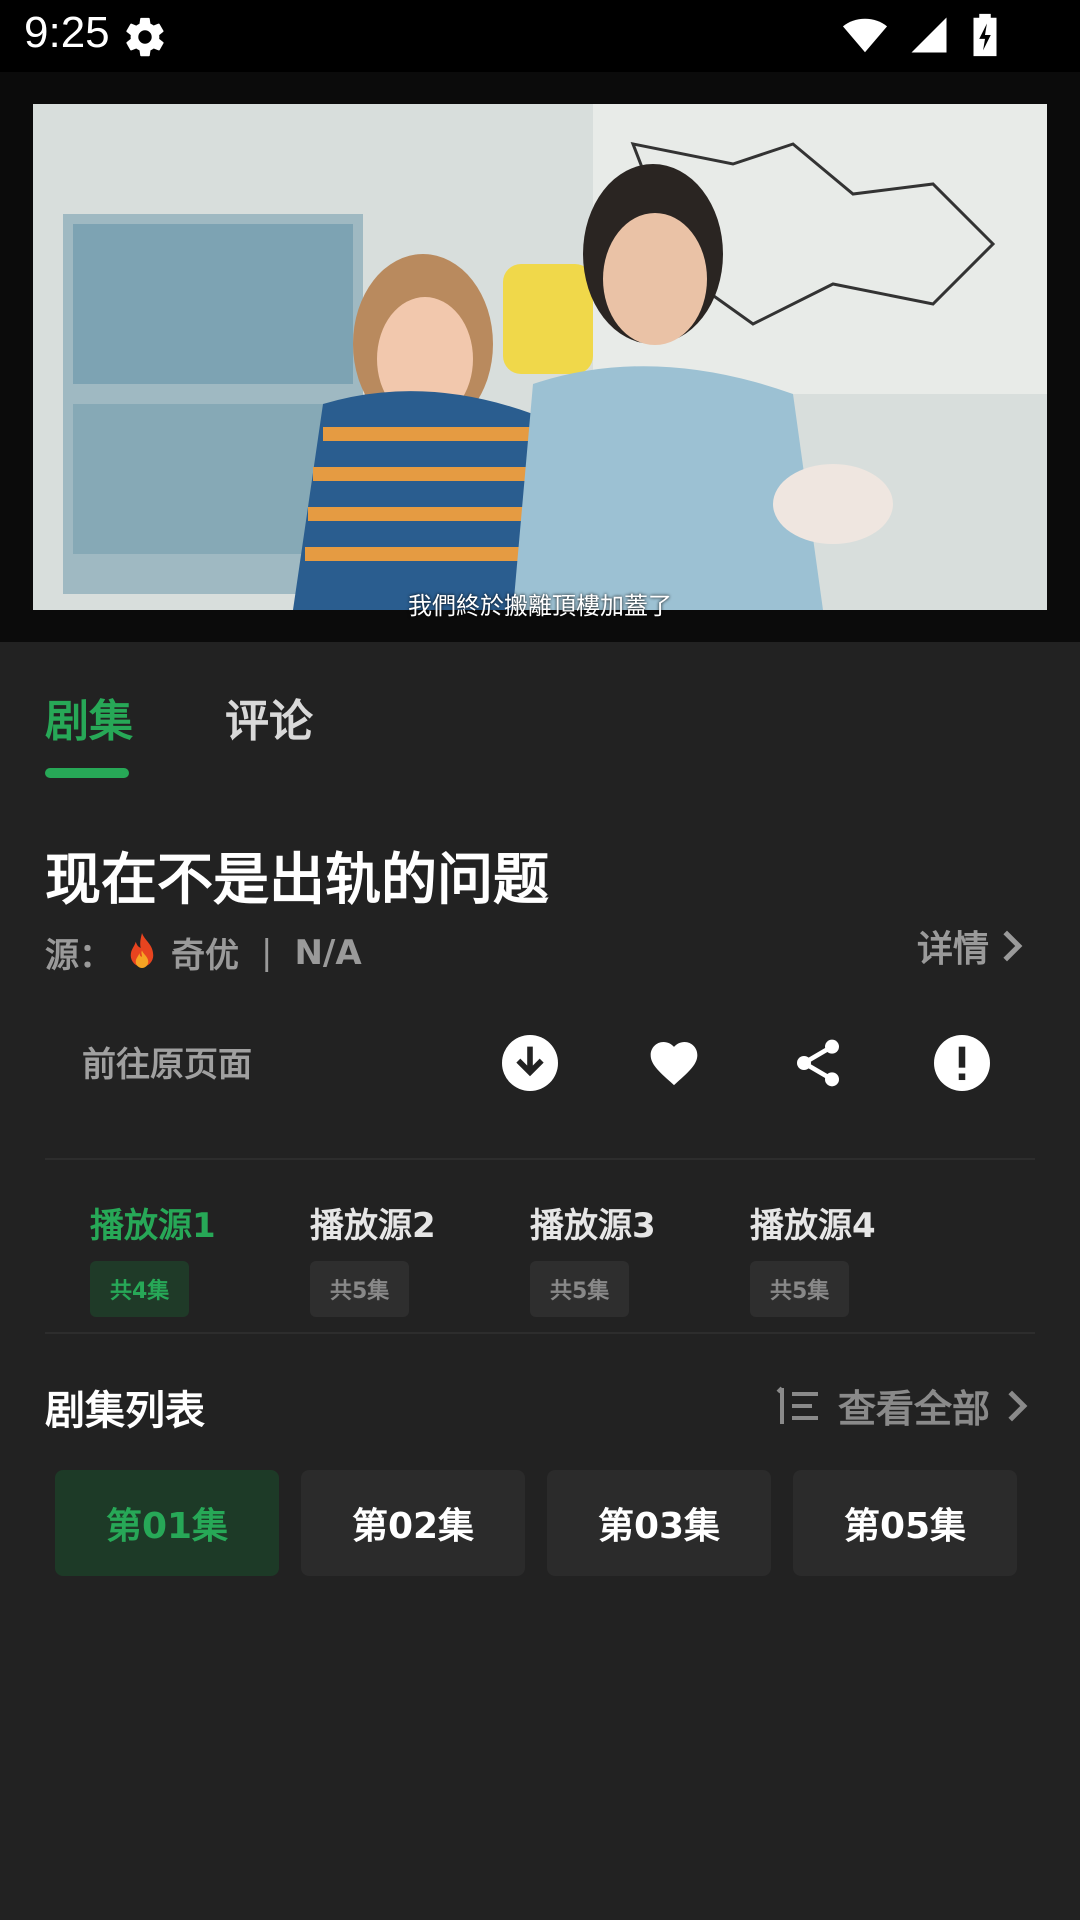 The image size is (1080, 1920). I want to click on play-source-1: 播放源1 共4集, so click(155, 1257).